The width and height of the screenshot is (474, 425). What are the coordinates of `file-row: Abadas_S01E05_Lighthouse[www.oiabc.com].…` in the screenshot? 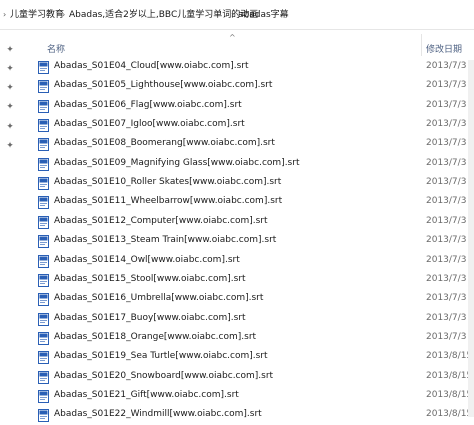 It's located at (247, 86).